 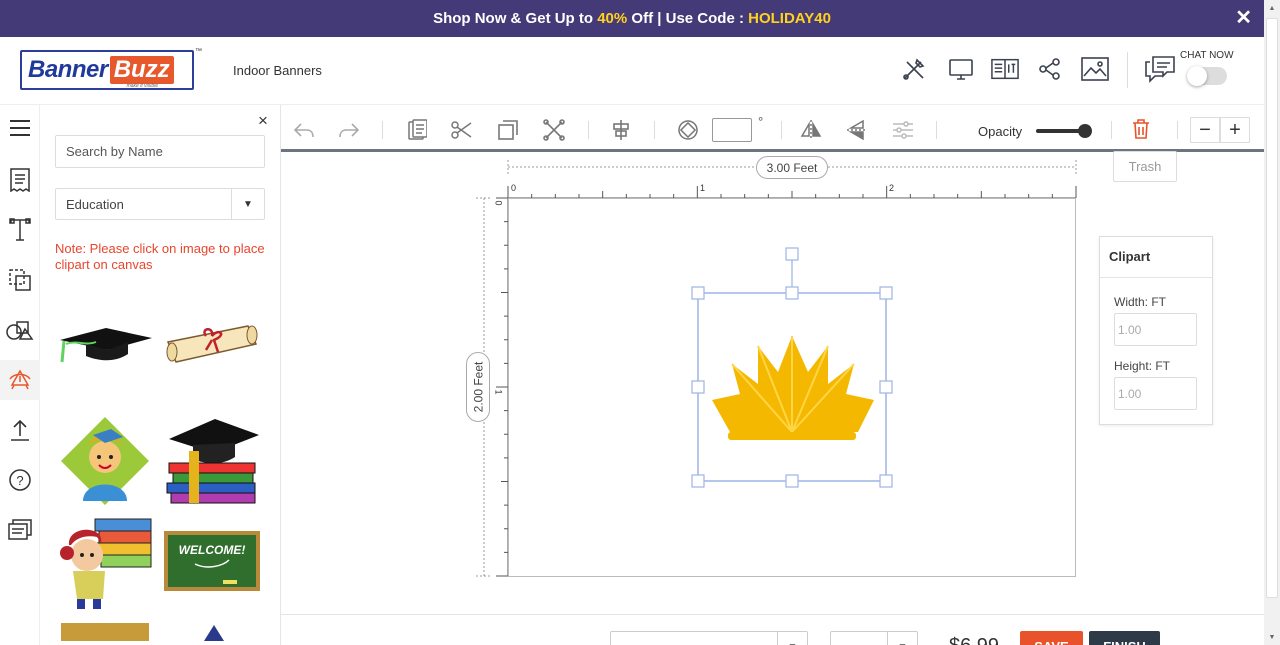 I want to click on trash-tooltip: Trash, so click(x=1145, y=166).